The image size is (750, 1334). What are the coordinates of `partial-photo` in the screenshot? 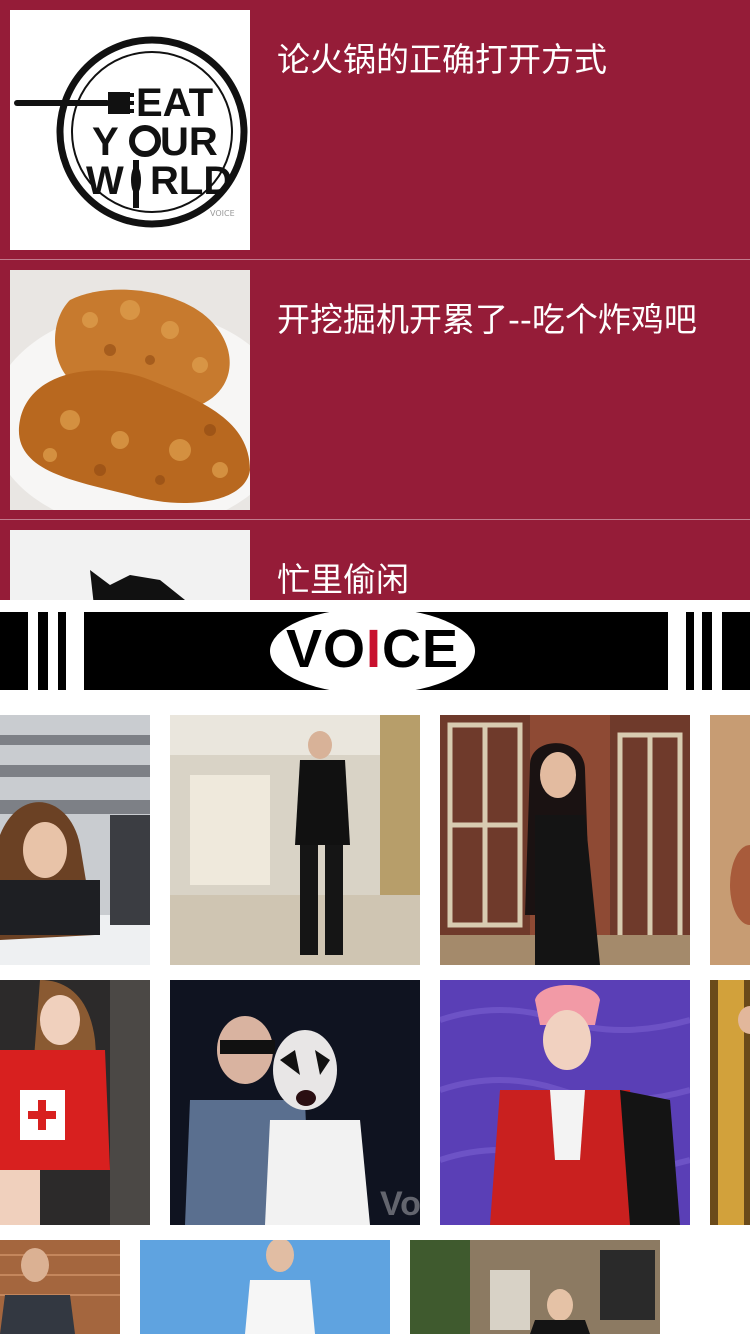 It's located at (730, 840).